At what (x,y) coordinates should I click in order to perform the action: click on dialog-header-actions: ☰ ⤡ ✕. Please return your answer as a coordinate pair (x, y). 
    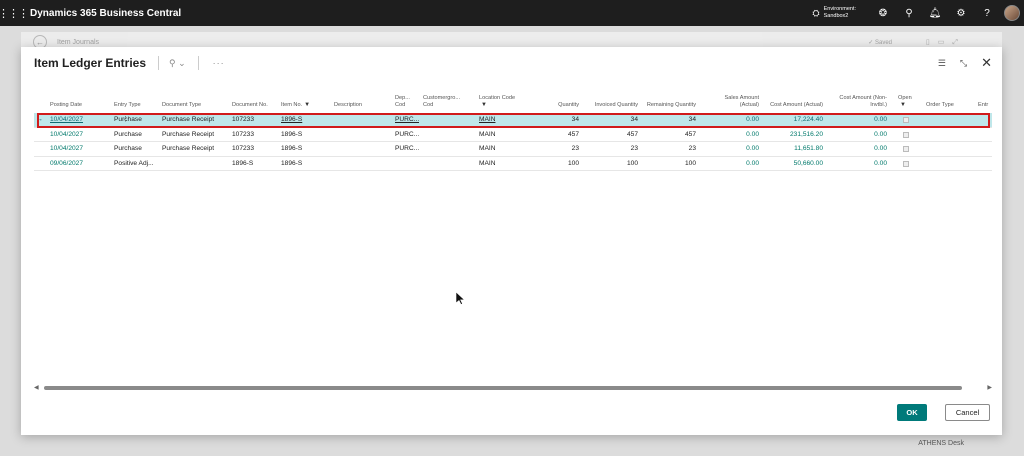
    Looking at the image, I should click on (958, 63).